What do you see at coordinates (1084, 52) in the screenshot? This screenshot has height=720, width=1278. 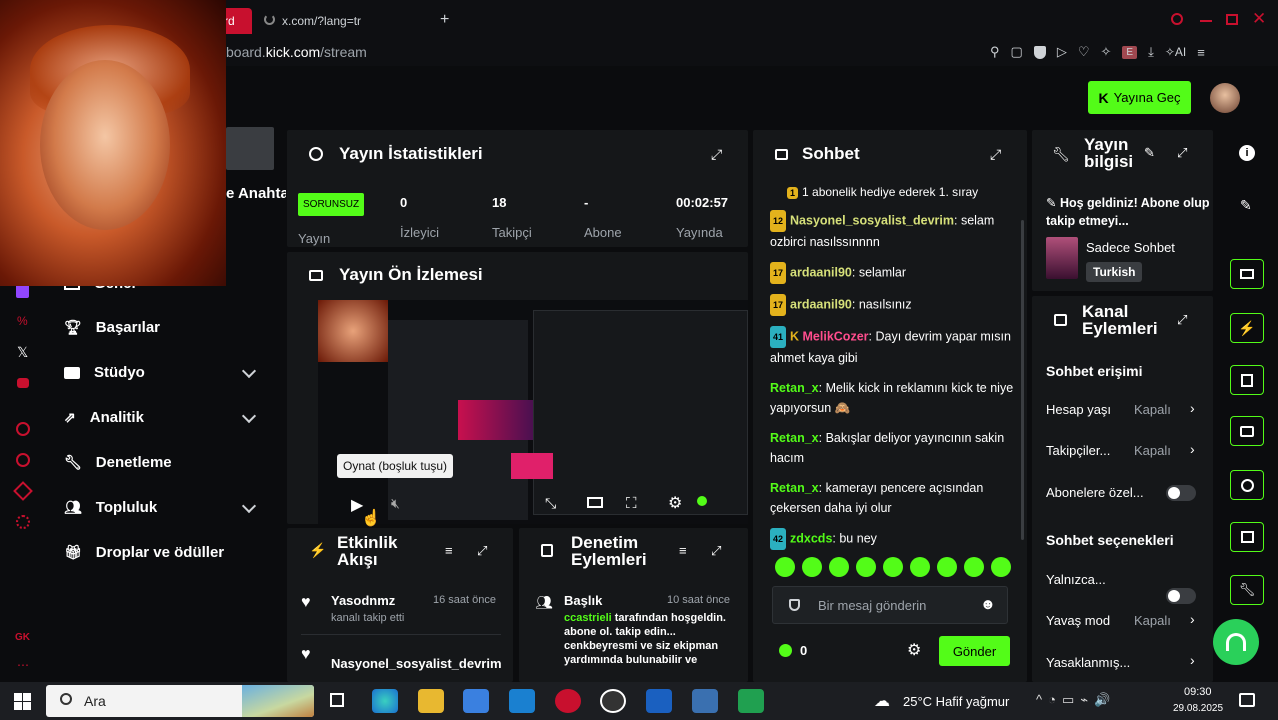 I see `heart-icon: ♡` at bounding box center [1084, 52].